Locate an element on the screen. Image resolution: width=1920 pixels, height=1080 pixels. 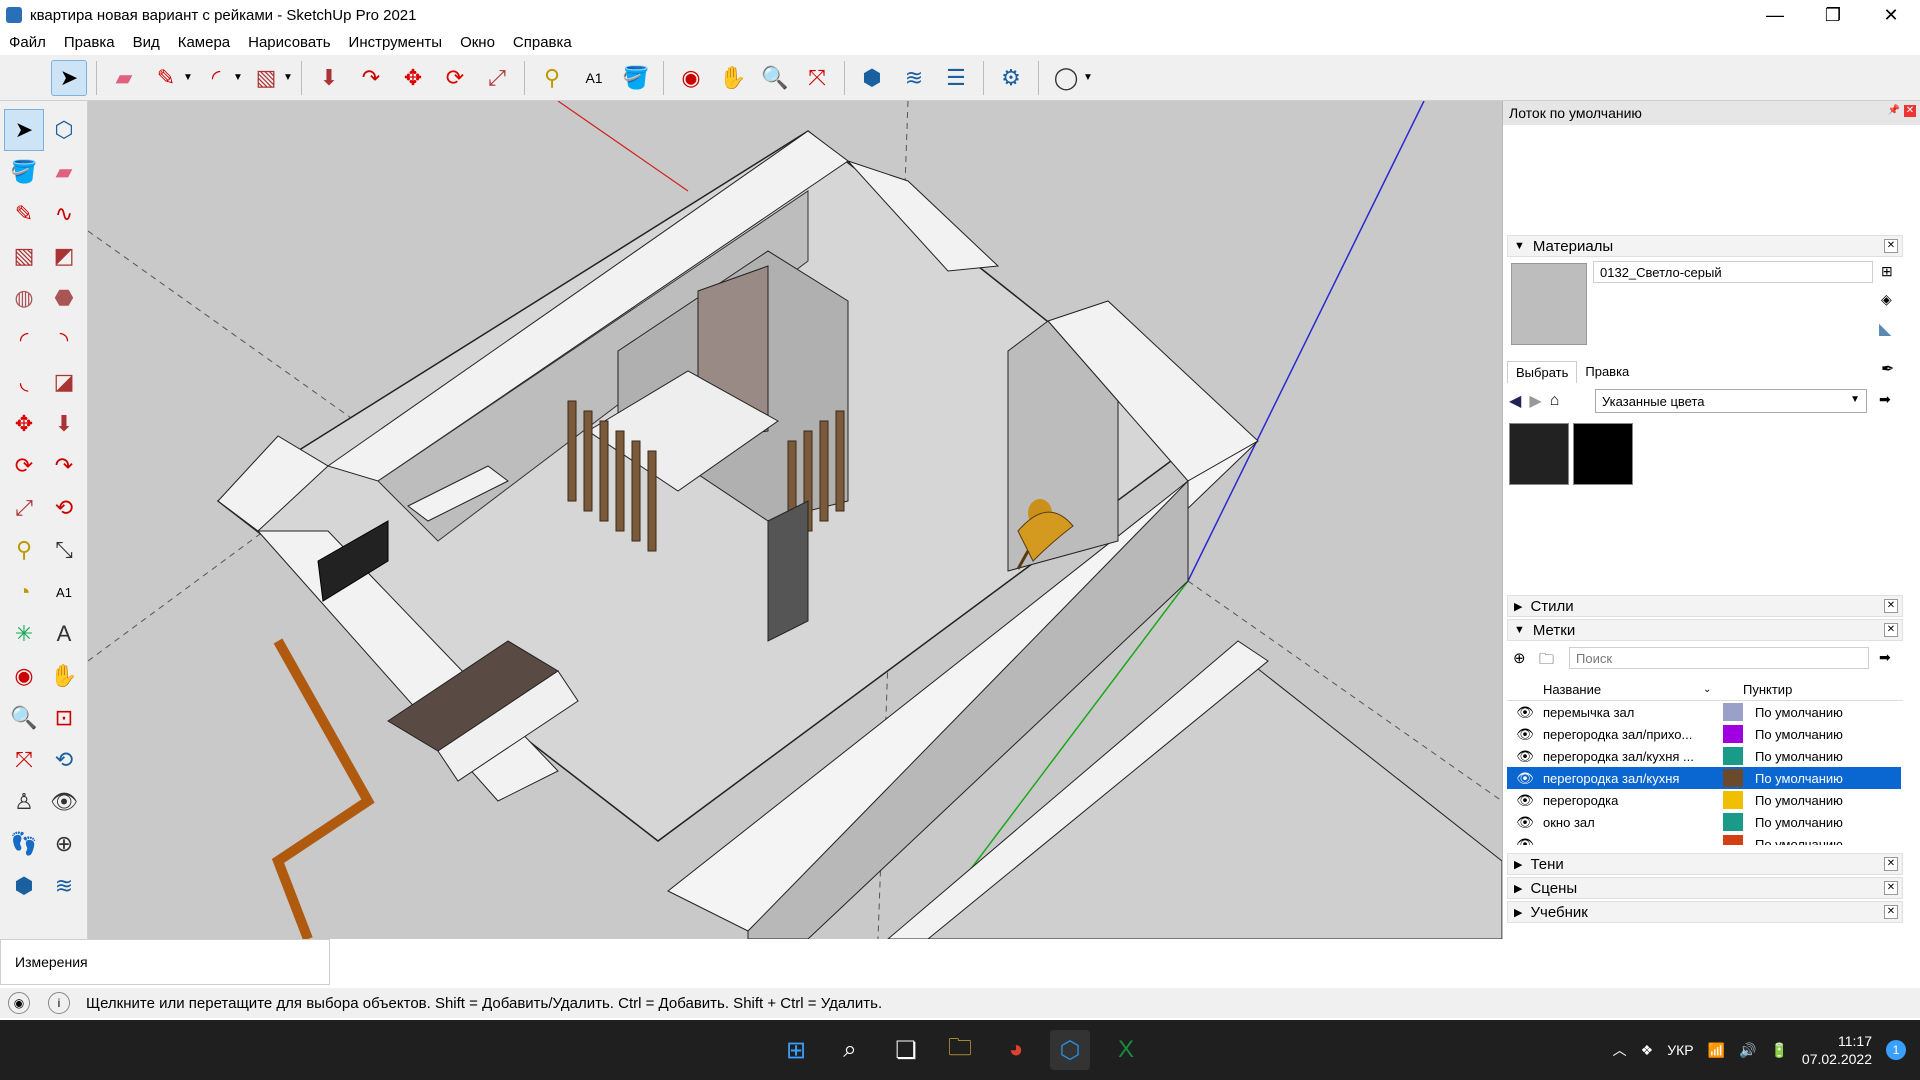
materials-panel-header: ▼ Материалы ✕ is located at coordinates (1705, 246).